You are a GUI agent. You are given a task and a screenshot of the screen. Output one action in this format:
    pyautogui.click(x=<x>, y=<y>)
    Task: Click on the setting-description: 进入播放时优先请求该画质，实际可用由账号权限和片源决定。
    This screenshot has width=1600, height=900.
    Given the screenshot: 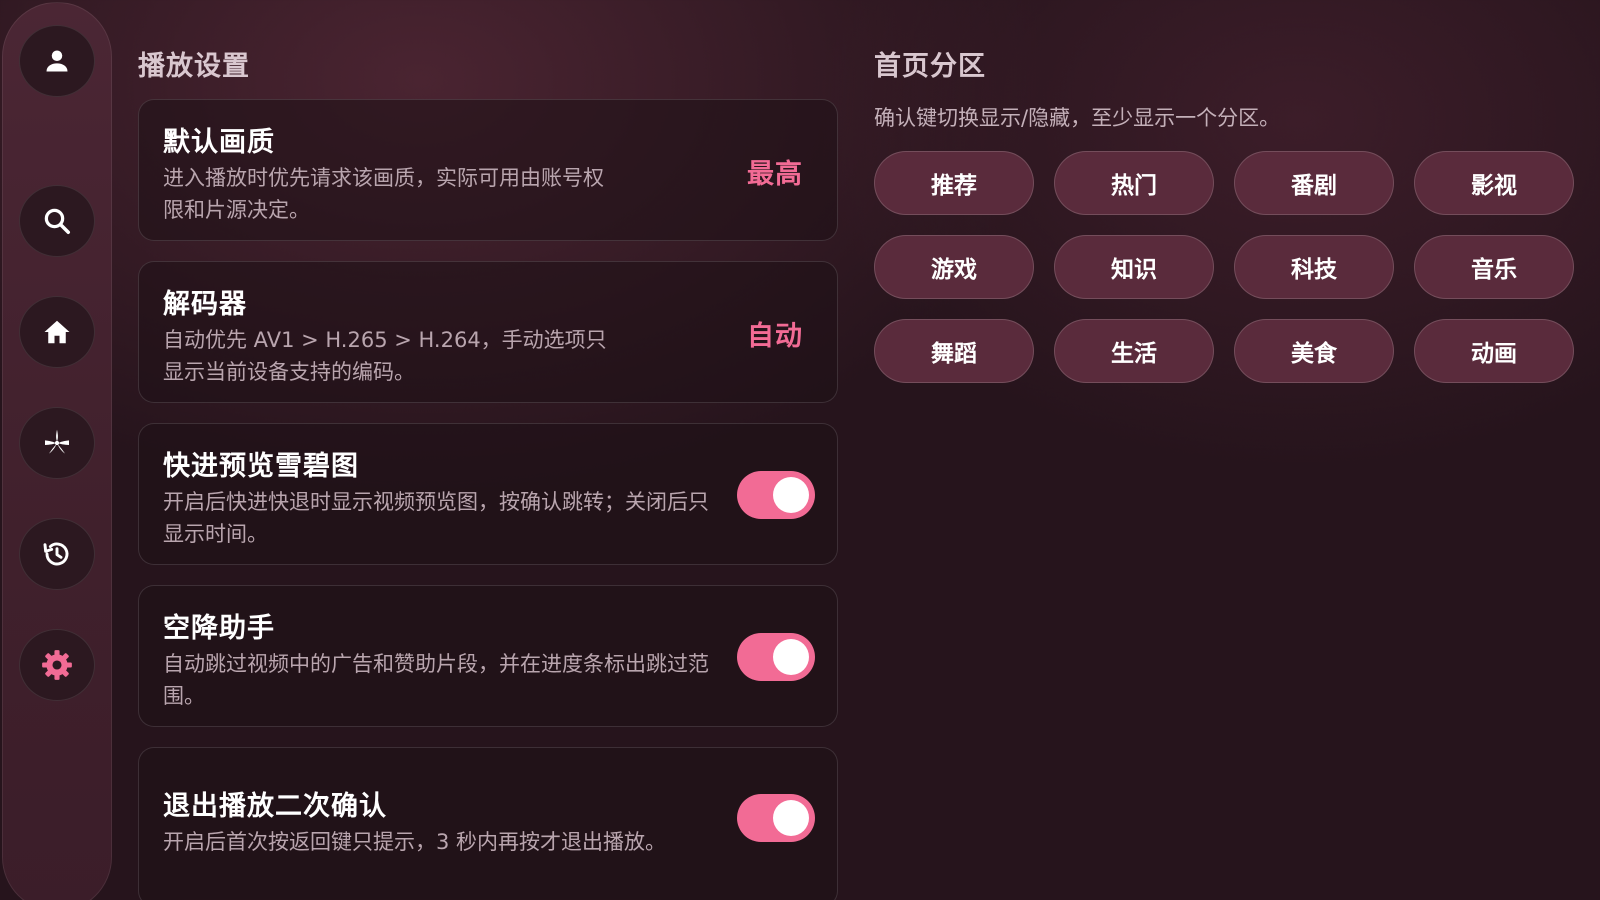 What is the action you would take?
    pyautogui.click(x=383, y=194)
    